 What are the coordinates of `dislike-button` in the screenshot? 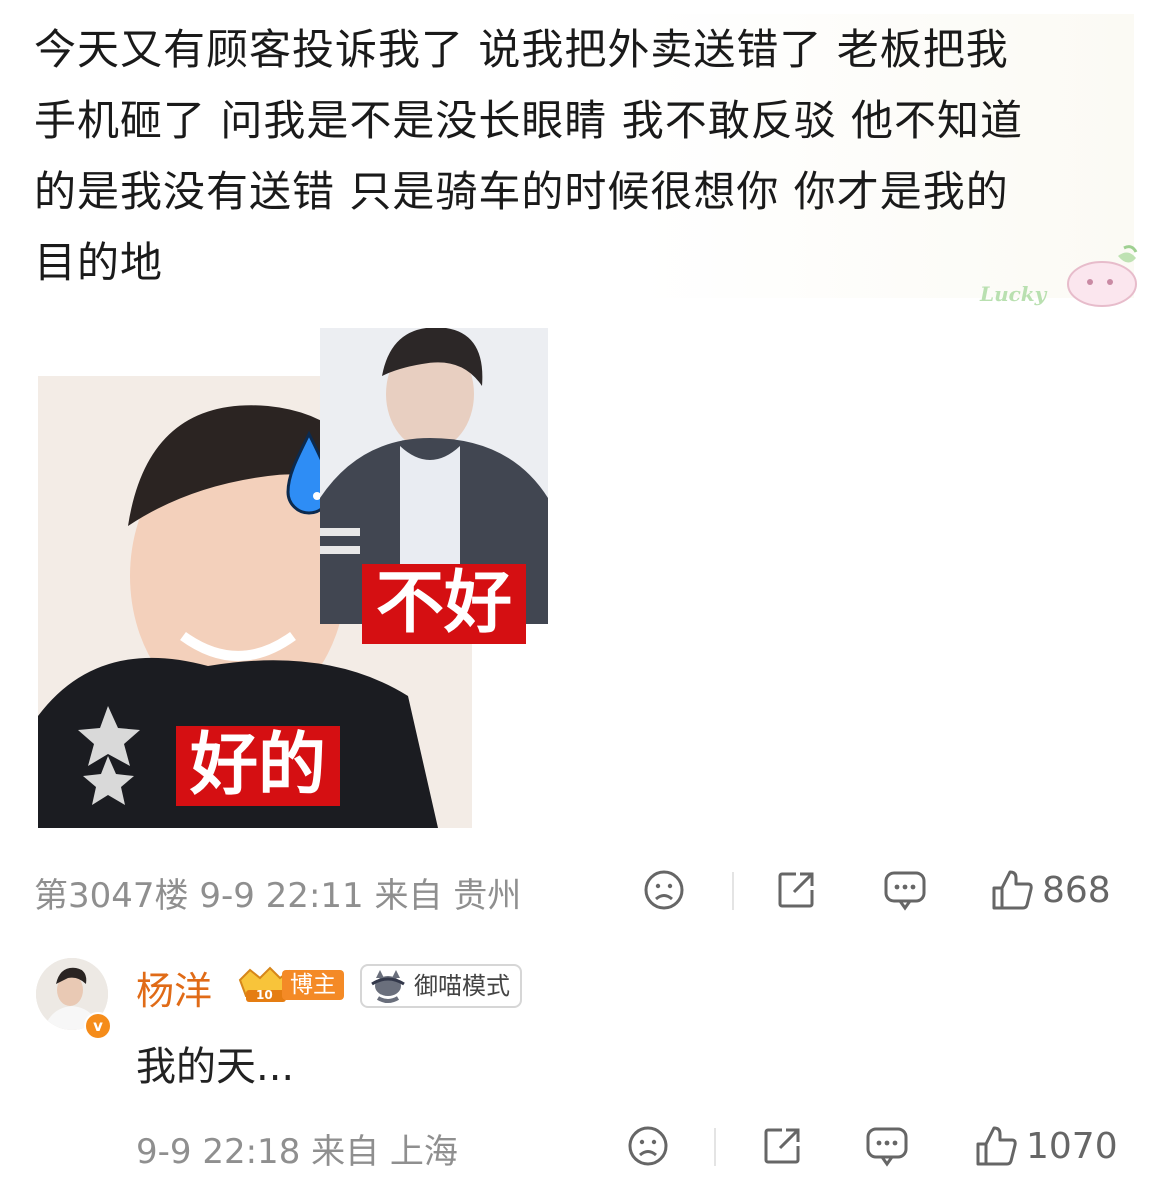 It's located at (664, 890).